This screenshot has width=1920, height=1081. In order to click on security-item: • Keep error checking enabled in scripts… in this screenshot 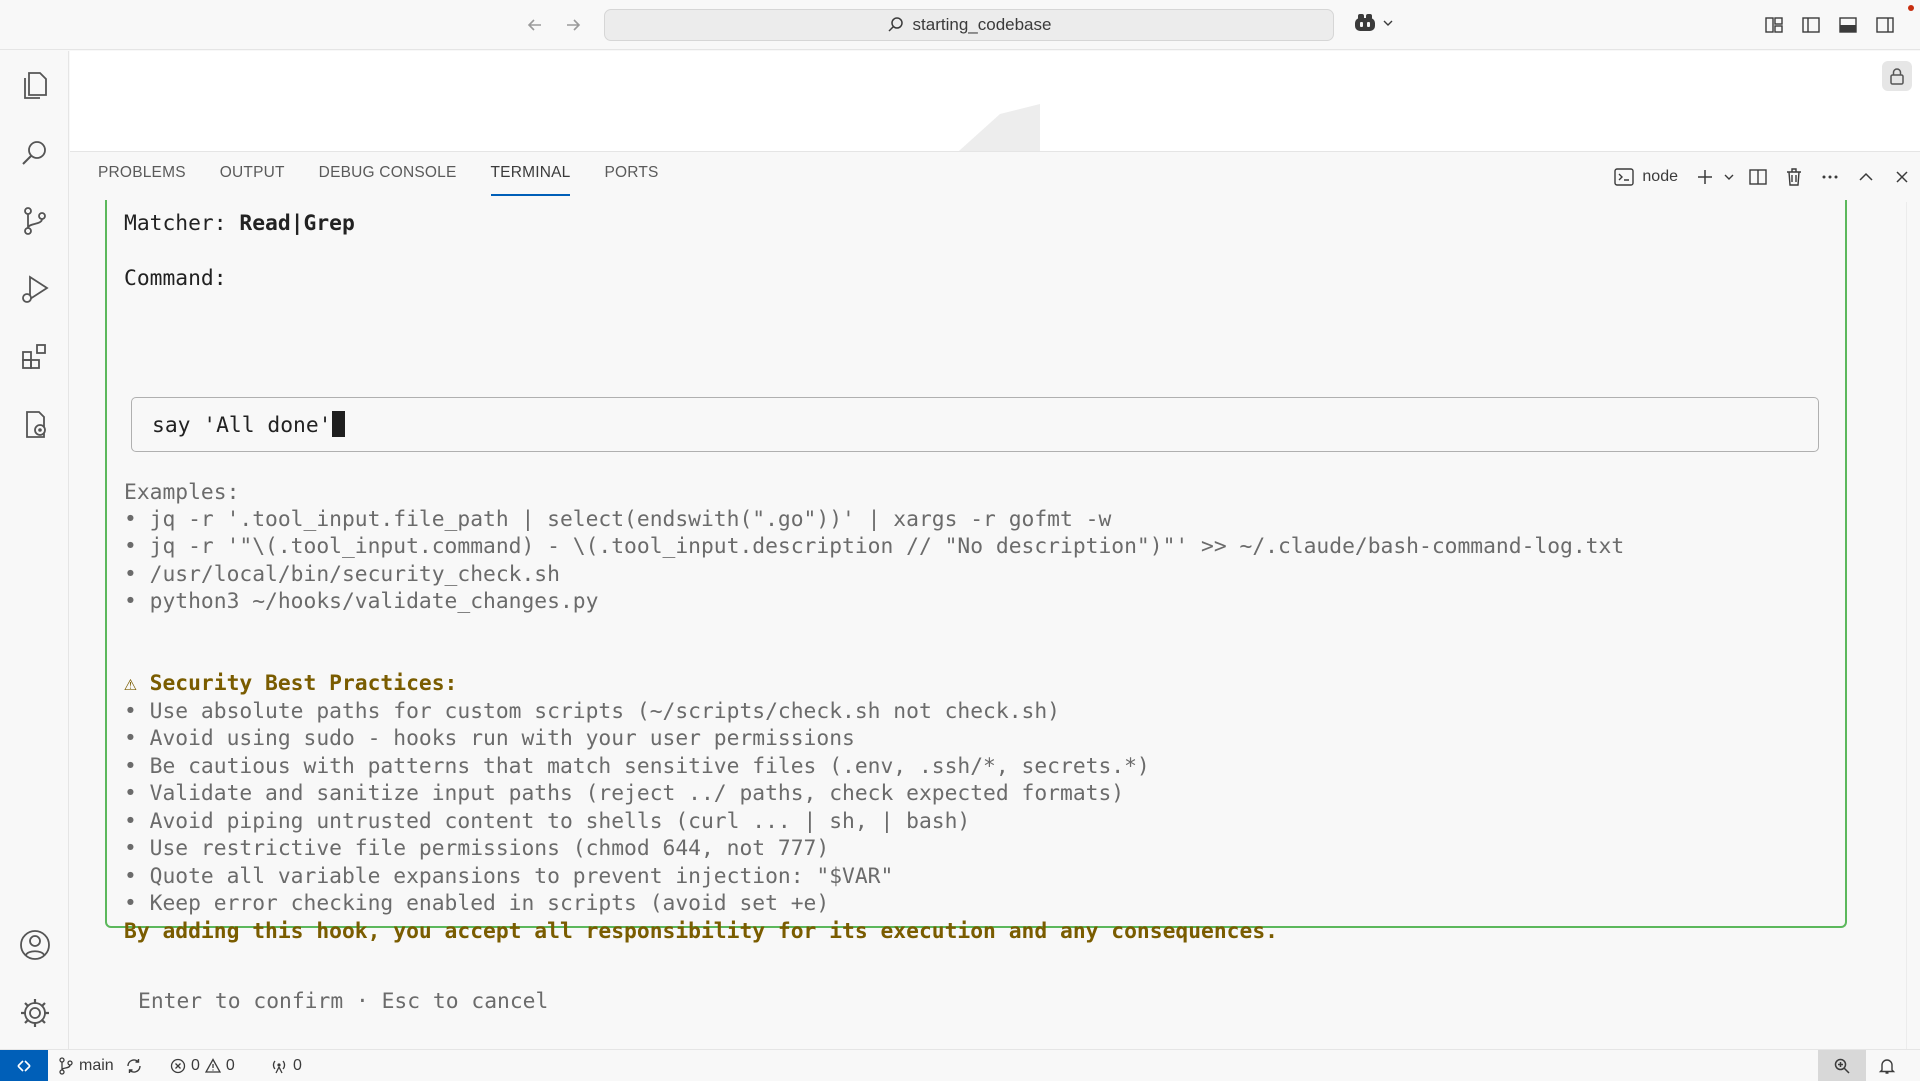, I will do `click(477, 903)`.